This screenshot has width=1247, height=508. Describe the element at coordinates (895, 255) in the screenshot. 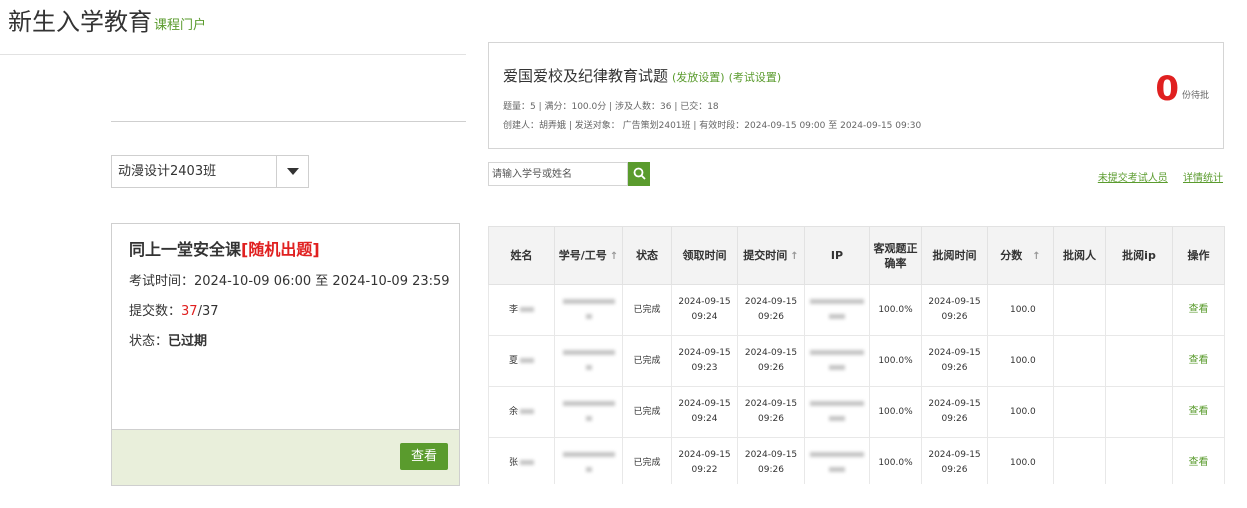

I see `col-accuracy: 客观题正确率` at that location.